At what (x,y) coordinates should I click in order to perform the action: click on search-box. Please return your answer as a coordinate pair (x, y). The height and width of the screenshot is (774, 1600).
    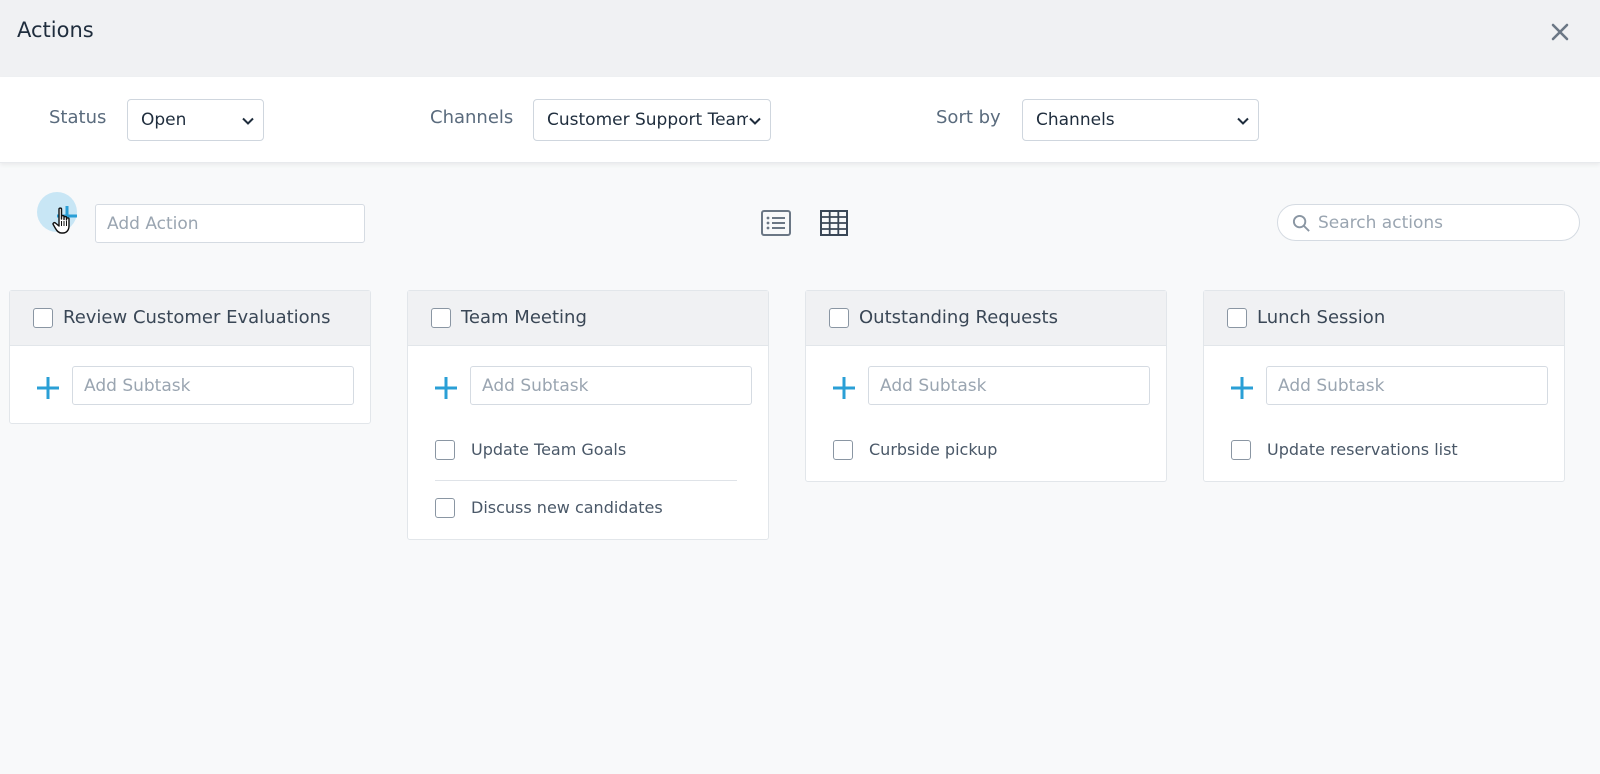
    Looking at the image, I should click on (1428, 222).